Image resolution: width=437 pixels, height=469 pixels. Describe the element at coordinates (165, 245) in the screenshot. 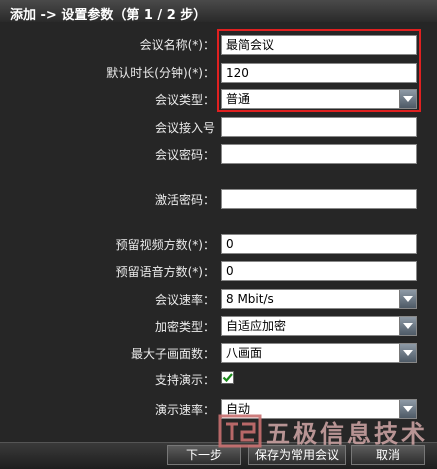

I see `video-parties-label: 预留视频方数(*)：` at that location.